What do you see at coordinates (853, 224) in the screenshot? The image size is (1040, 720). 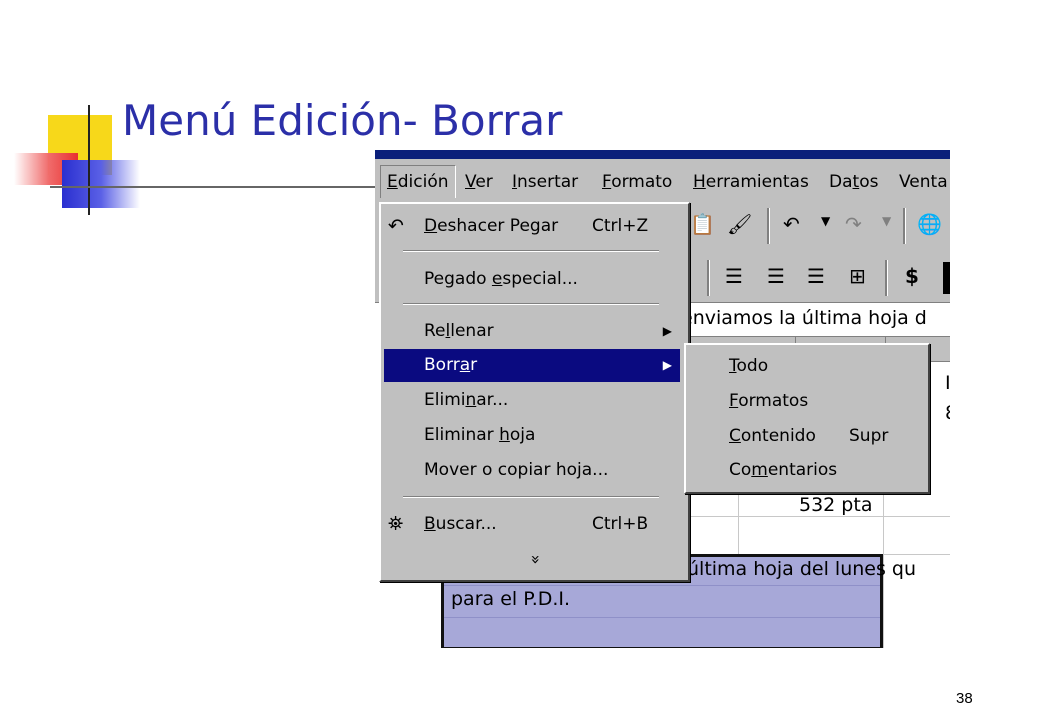 I see `redo-icon: ↷` at bounding box center [853, 224].